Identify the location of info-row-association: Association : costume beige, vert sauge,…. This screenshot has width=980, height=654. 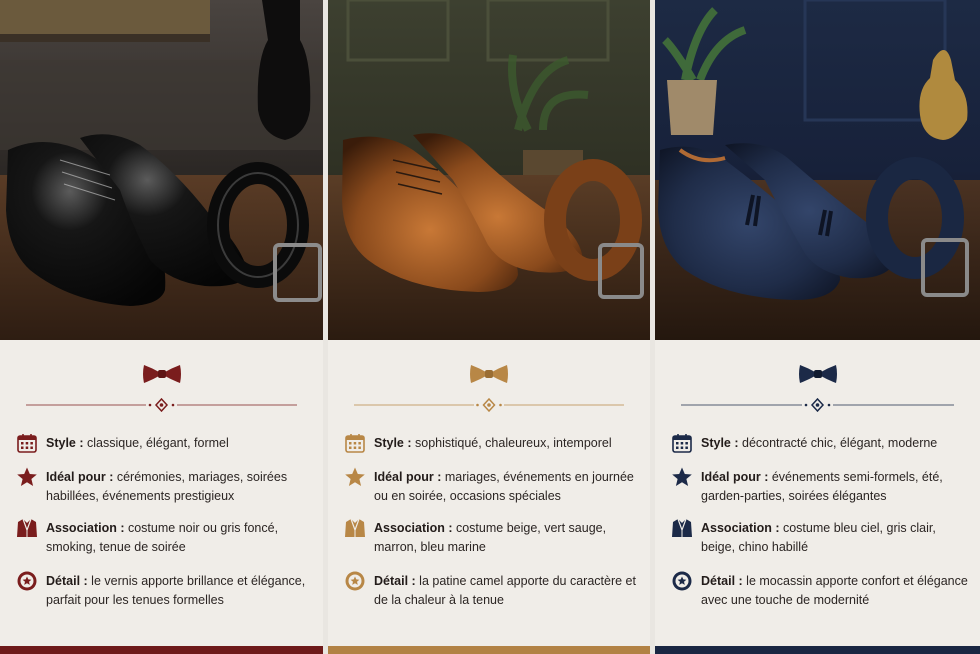
(492, 537).